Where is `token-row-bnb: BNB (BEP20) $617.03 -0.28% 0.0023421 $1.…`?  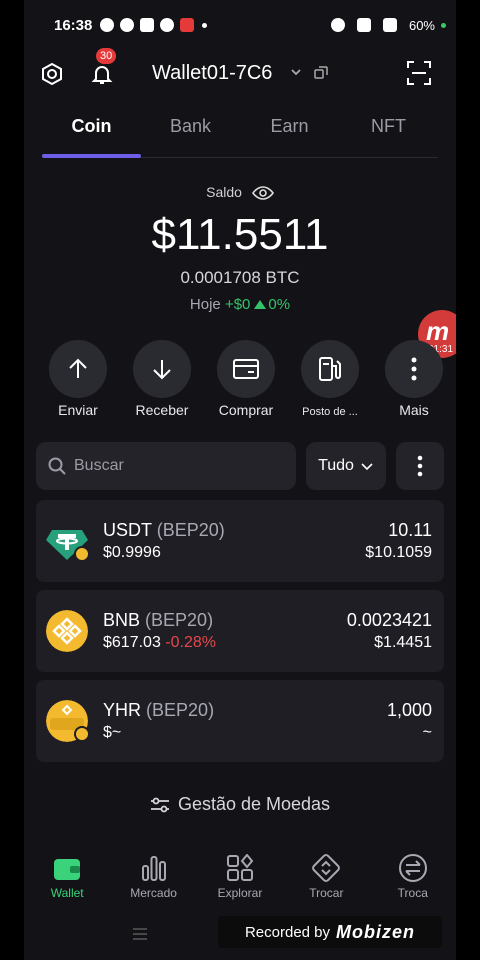 token-row-bnb: BNB (BEP20) $617.03 -0.28% 0.0023421 $1.… is located at coordinates (240, 631).